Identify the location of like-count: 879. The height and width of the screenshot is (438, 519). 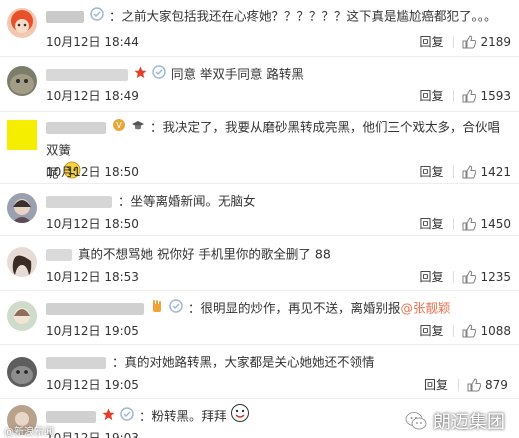
(496, 385).